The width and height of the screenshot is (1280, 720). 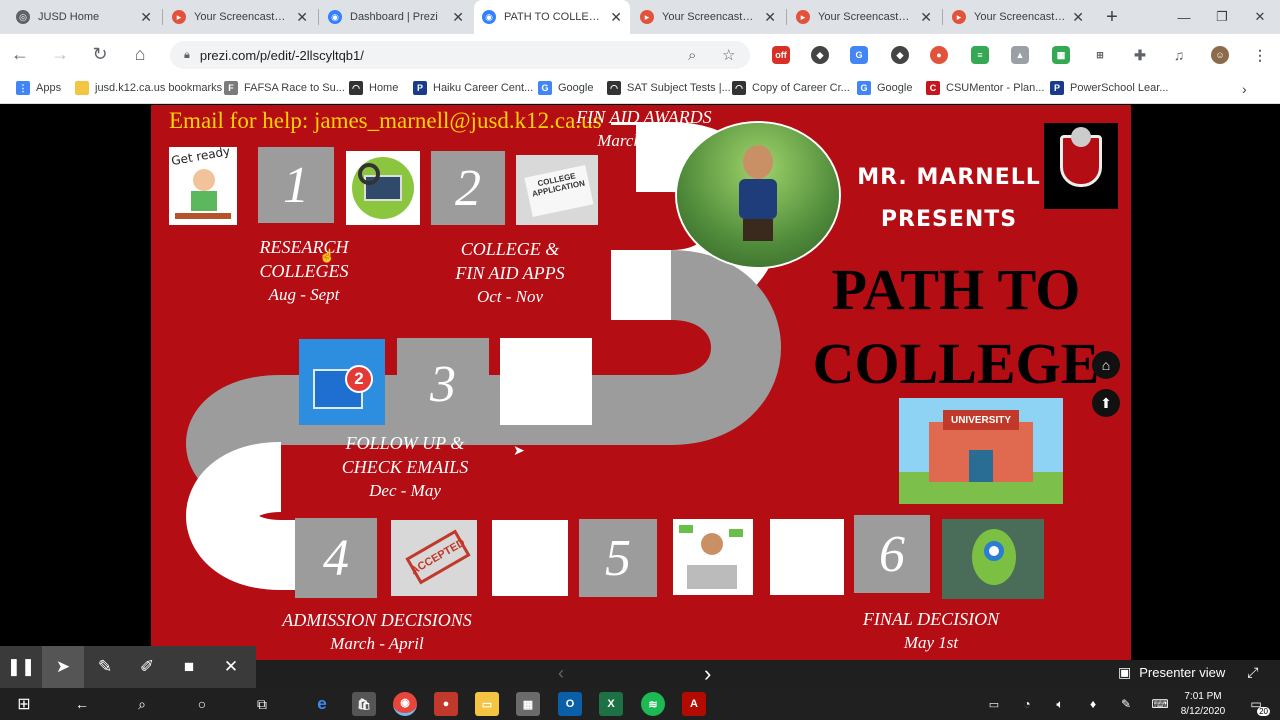 What do you see at coordinates (369, 174) in the screenshot?
I see `magnifier-icon` at bounding box center [369, 174].